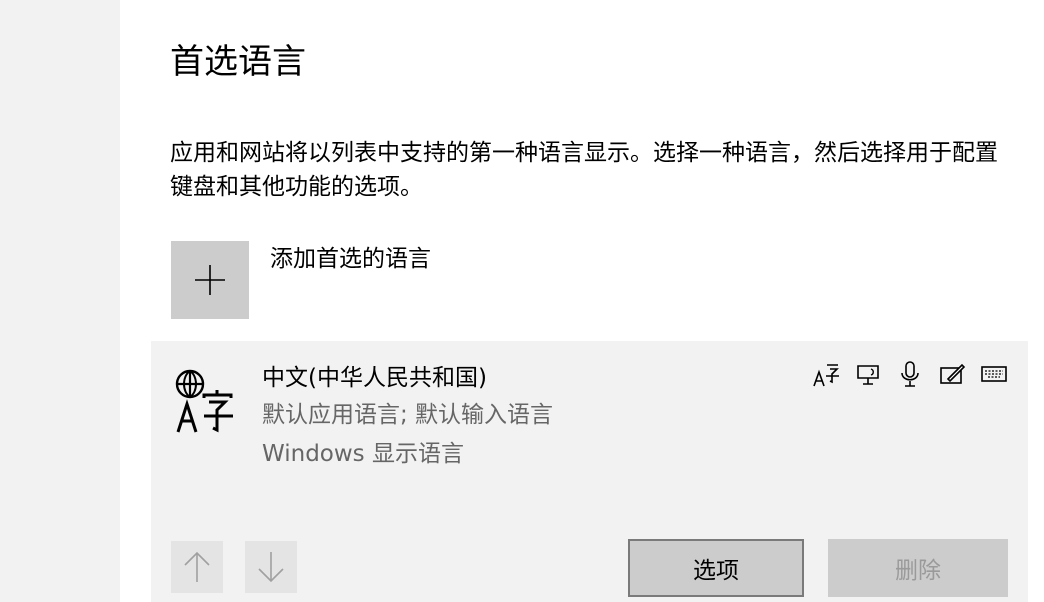 The width and height of the screenshot is (1044, 602). I want to click on page-title: 首选语言, so click(238, 62).